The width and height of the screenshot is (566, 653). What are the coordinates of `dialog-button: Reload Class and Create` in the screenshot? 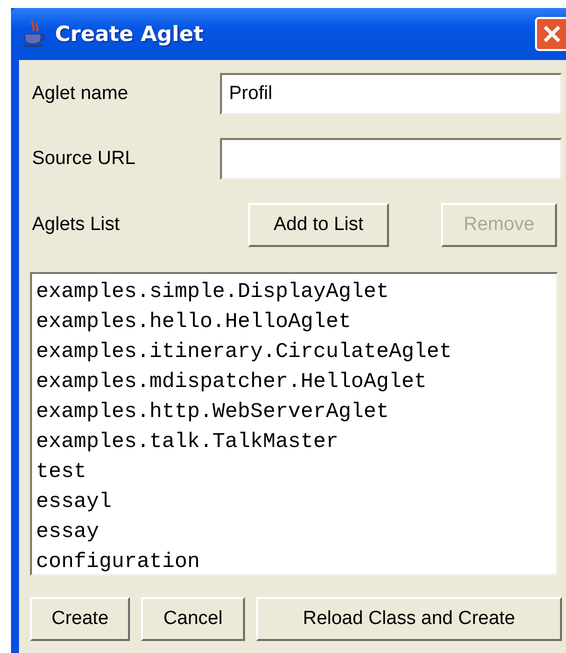 It's located at (409, 619).